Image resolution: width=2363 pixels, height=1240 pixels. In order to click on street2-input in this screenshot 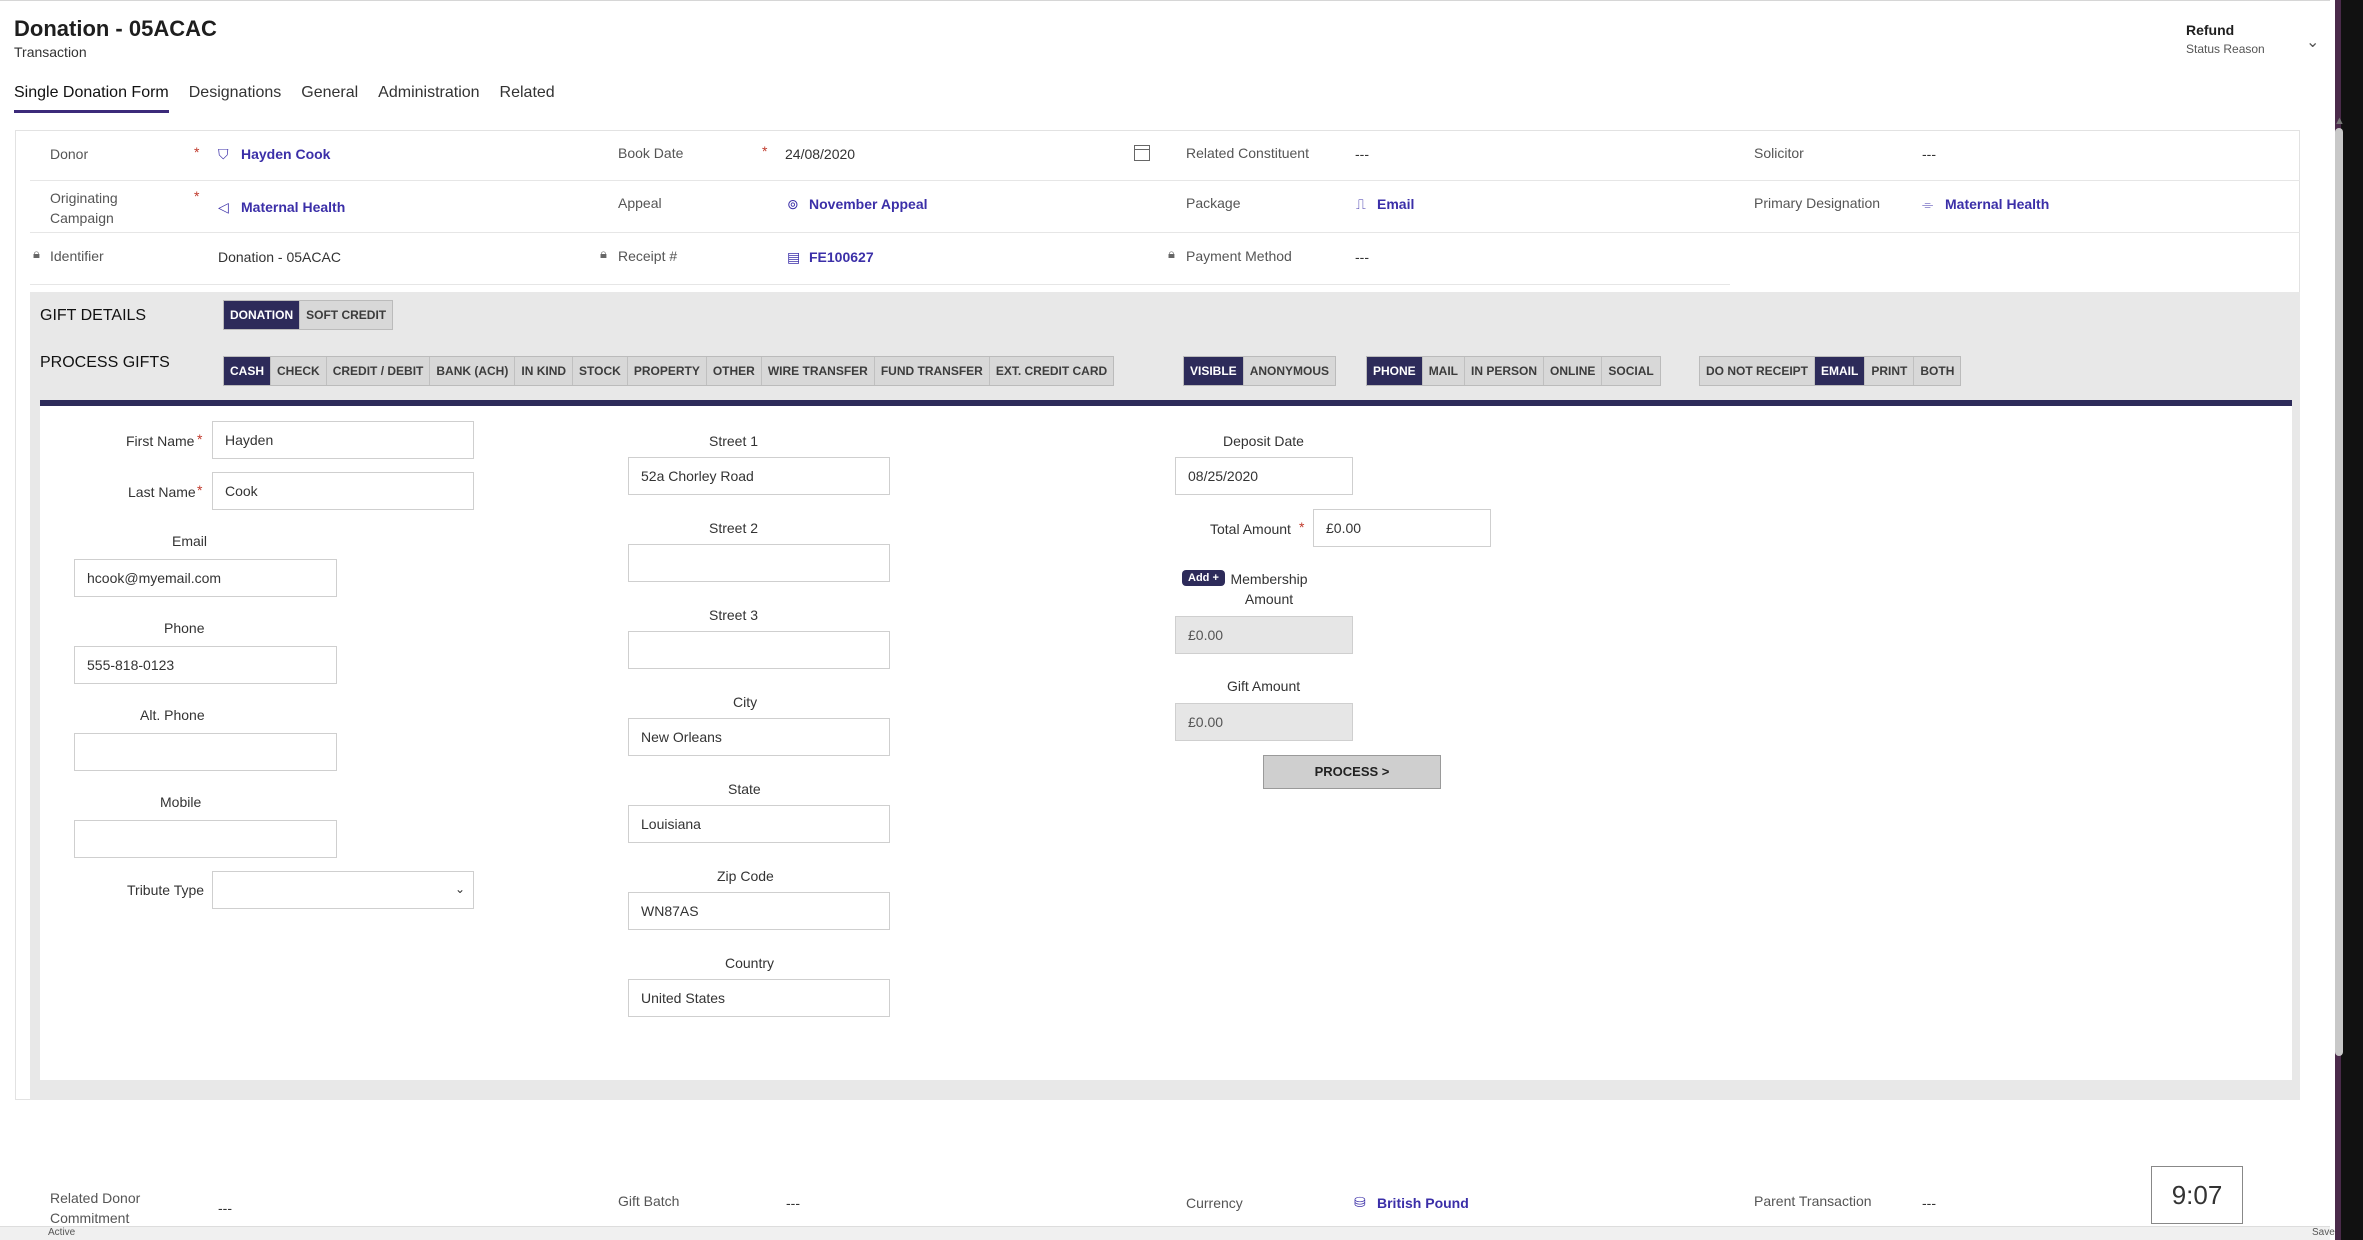, I will do `click(759, 563)`.